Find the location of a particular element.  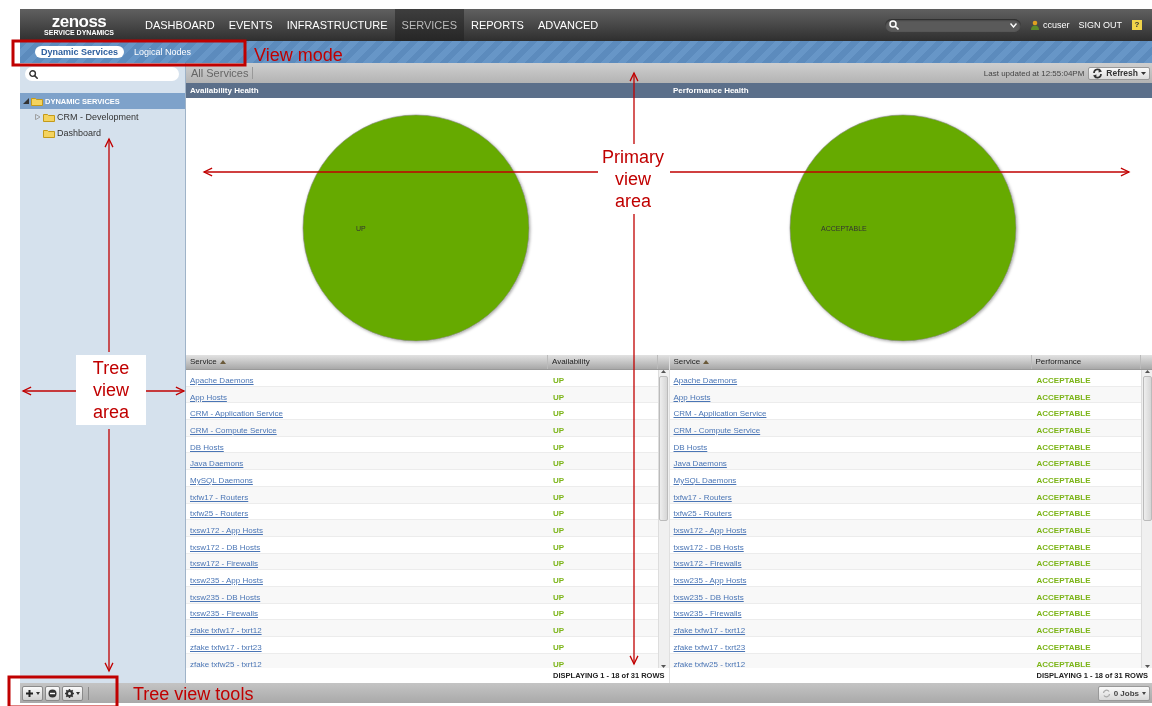

column-header: Performance is located at coordinates (1086, 362).